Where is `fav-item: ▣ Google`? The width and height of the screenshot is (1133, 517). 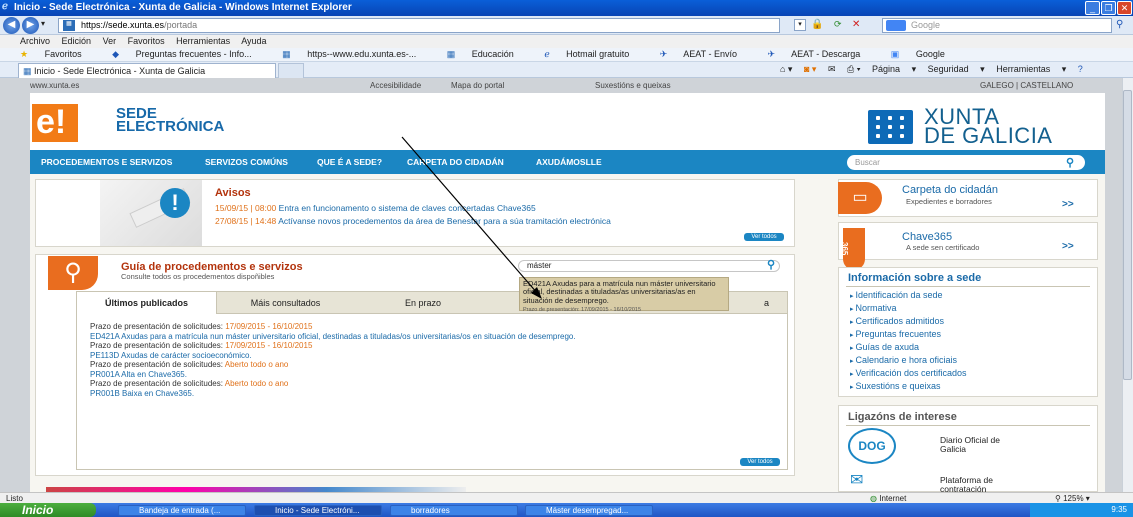 fav-item: ▣ Google is located at coordinates (925, 54).